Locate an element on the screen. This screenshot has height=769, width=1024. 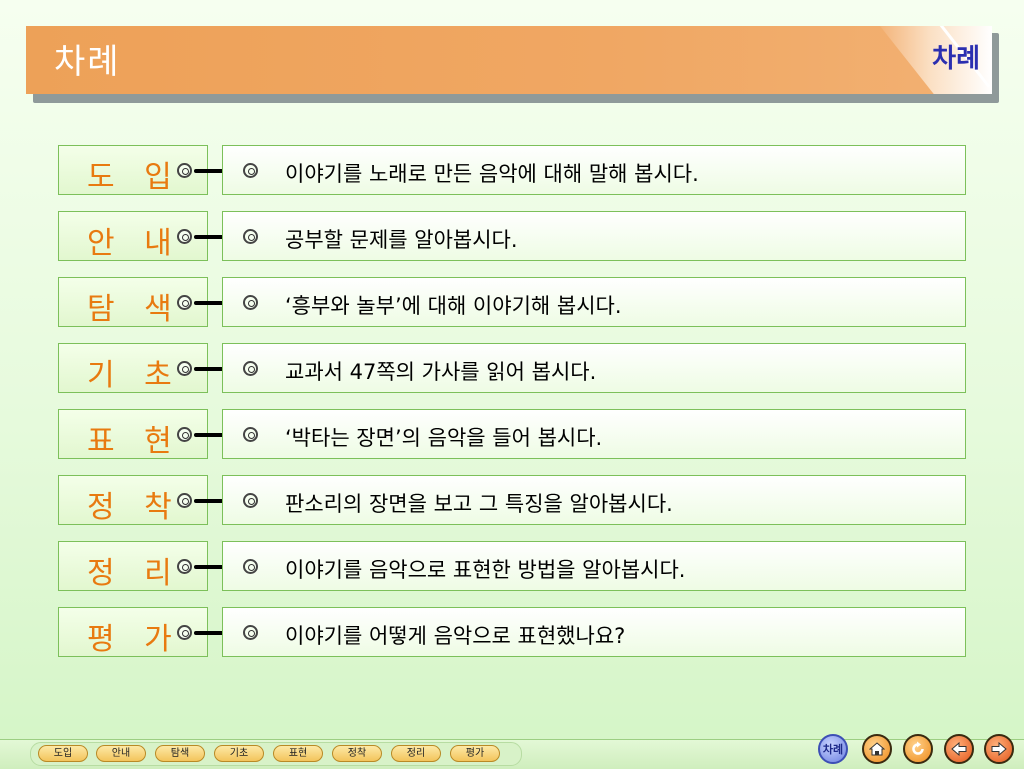
nav-button-evaluation: 평가 is located at coordinates (475, 753).